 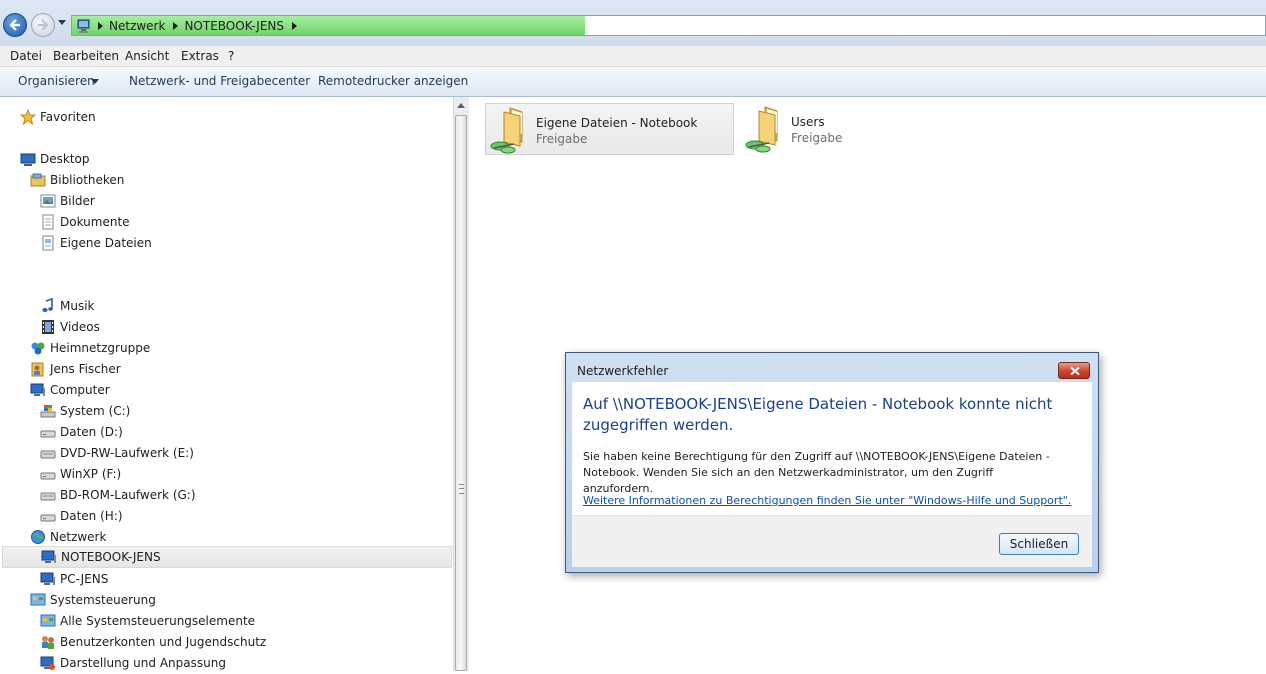 I want to click on breadcrumb-network: Netzwerk, so click(x=137, y=26).